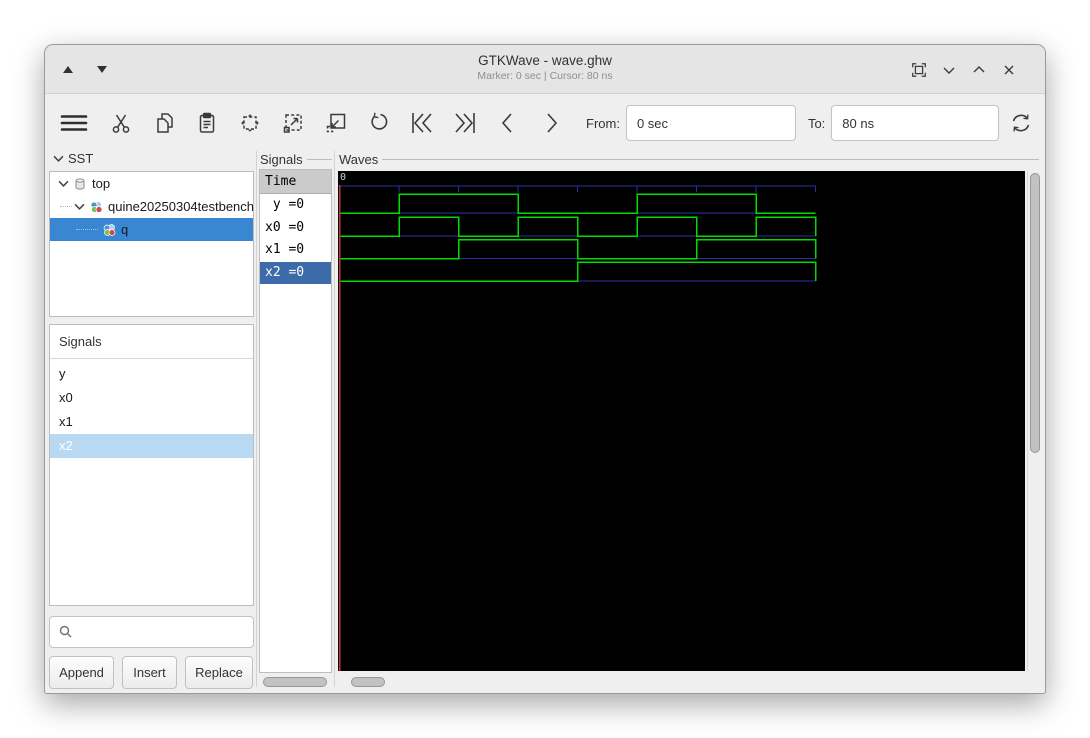 Image resolution: width=1090 pixels, height=738 pixels. Describe the element at coordinates (80, 184) in the screenshot. I see `design-cylinder-icon` at that location.